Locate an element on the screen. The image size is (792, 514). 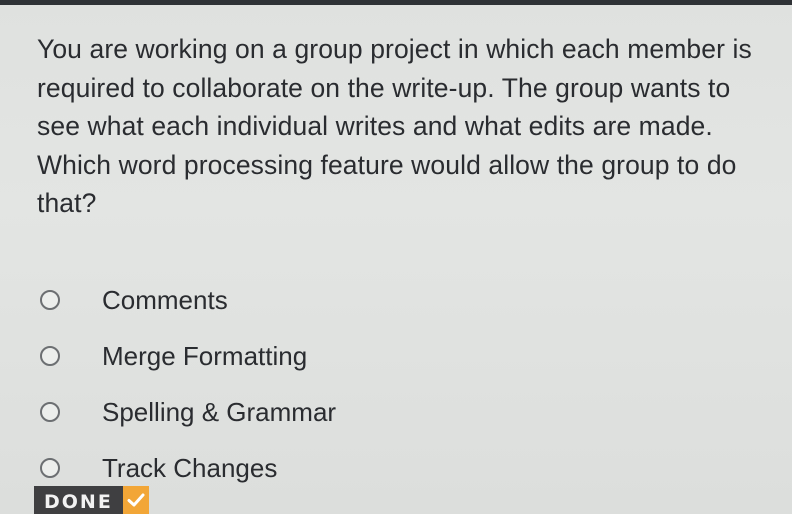
checkmark-icon is located at coordinates (135, 500).